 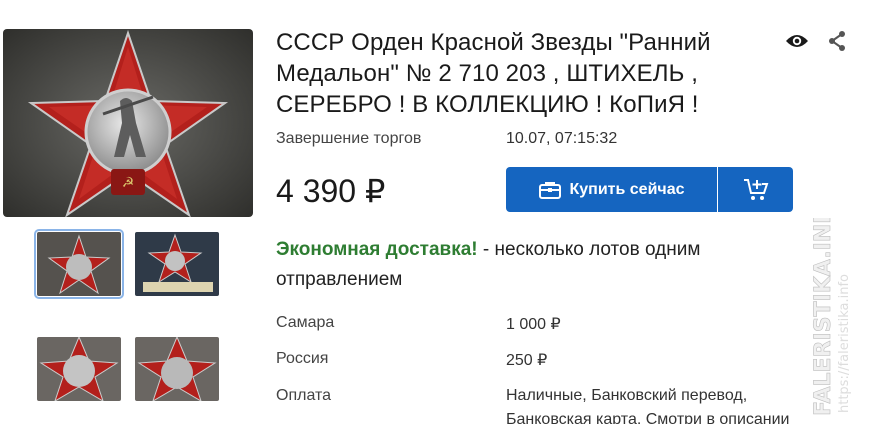 I want to click on watch-button, so click(x=797, y=41).